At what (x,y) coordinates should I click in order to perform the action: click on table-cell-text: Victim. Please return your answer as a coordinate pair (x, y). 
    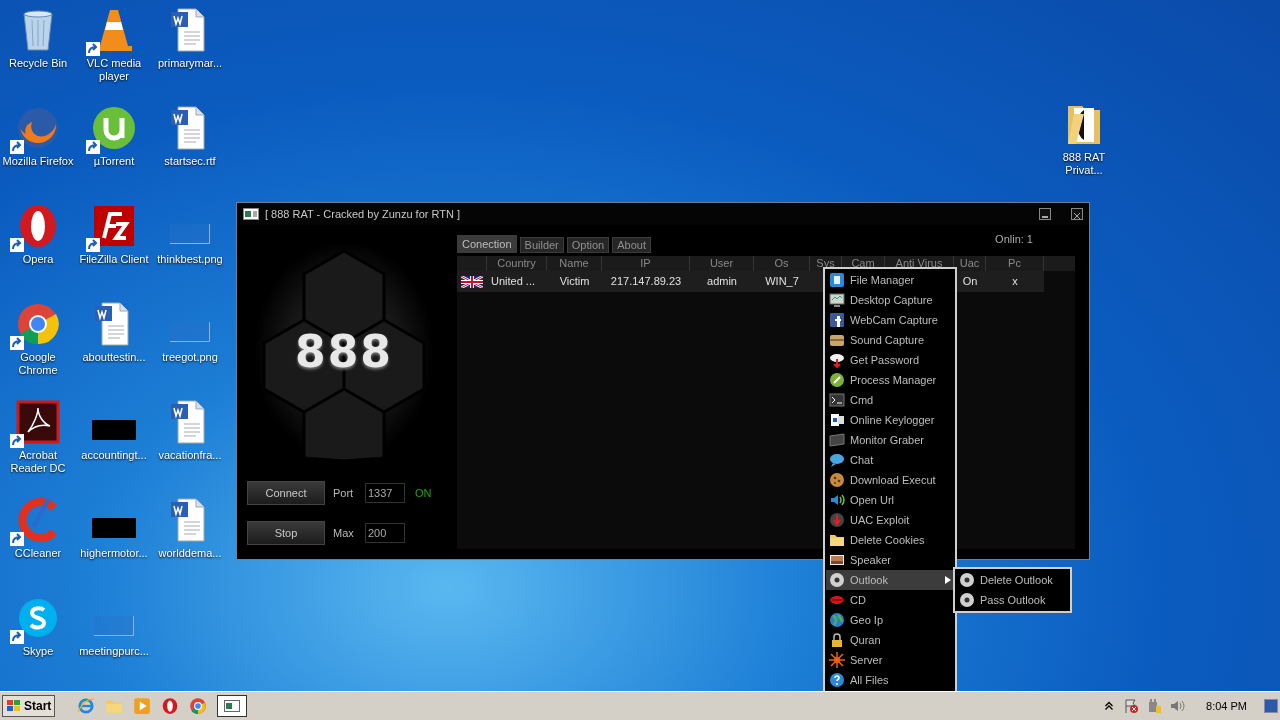
    Looking at the image, I should click on (574, 281).